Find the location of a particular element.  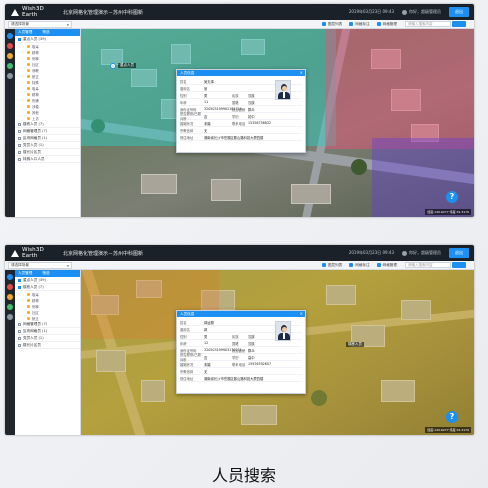

manage-icon is located at coordinates (378, 24).